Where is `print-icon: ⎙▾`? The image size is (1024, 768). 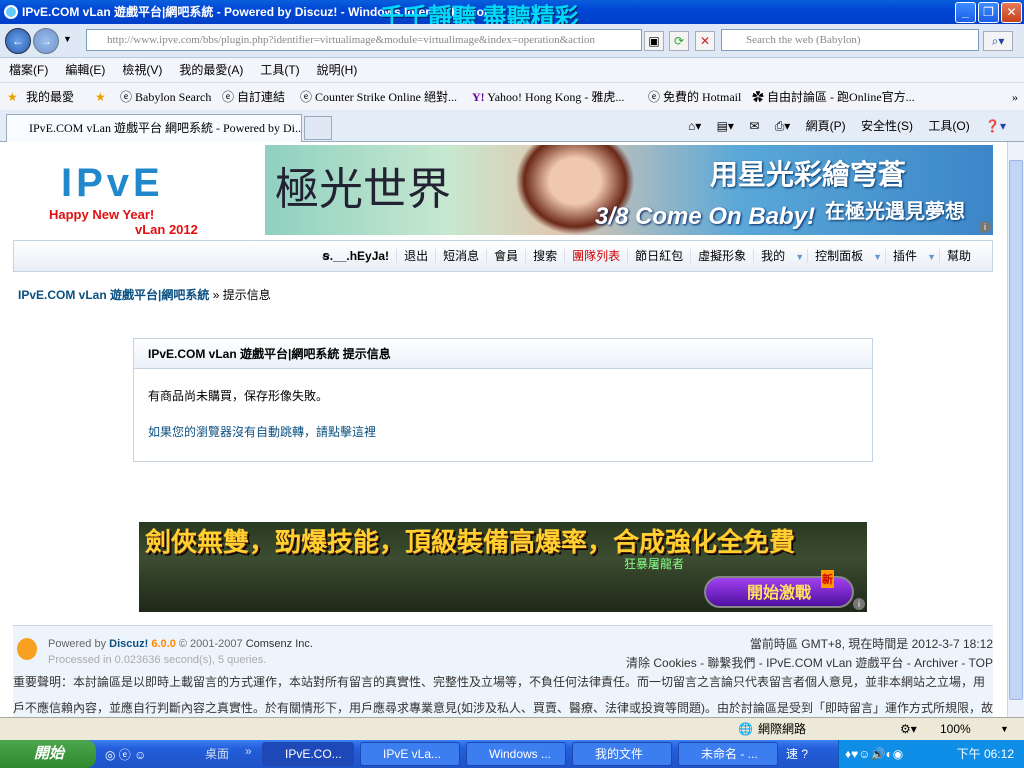 print-icon: ⎙▾ is located at coordinates (783, 126).